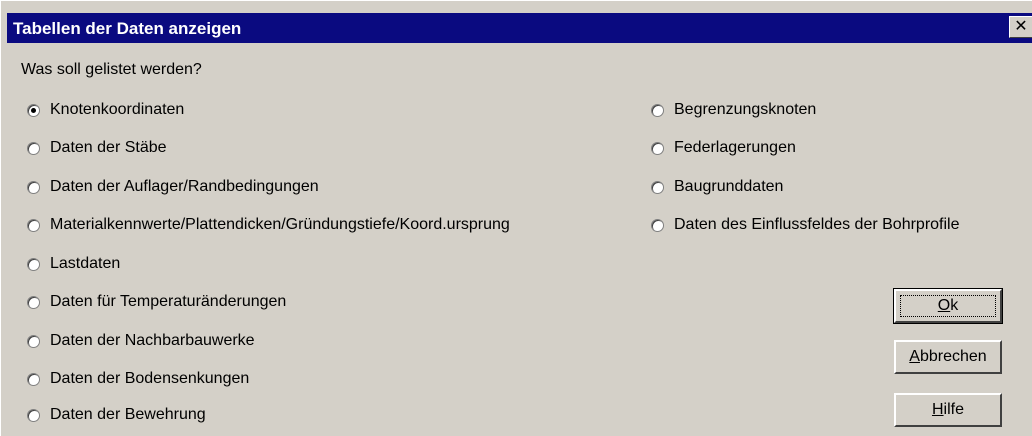  I want to click on cancel-button: Abbrechen, so click(948, 357).